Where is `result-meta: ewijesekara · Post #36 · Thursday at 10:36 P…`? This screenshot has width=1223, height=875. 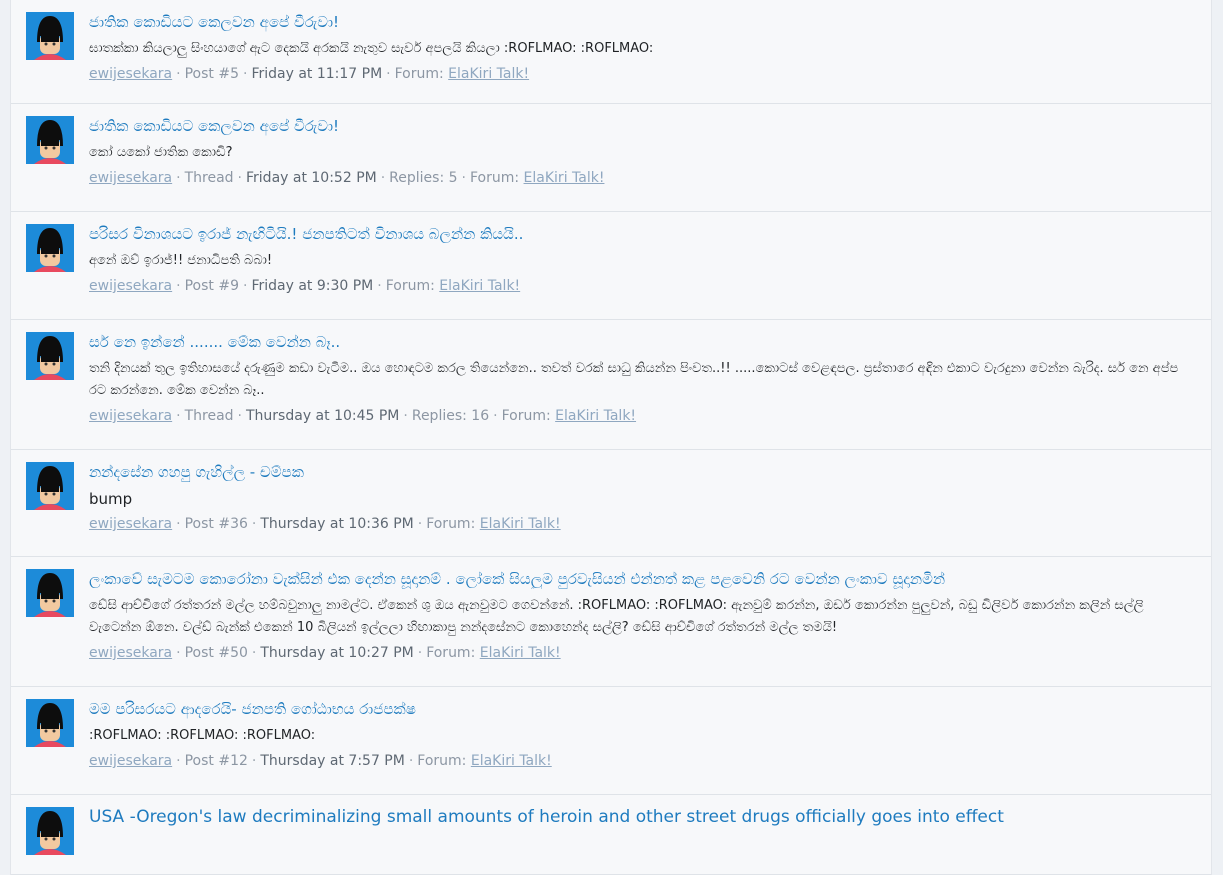 result-meta: ewijesekara · Post #36 · Thursday at 10:36 P… is located at coordinates (325, 524).